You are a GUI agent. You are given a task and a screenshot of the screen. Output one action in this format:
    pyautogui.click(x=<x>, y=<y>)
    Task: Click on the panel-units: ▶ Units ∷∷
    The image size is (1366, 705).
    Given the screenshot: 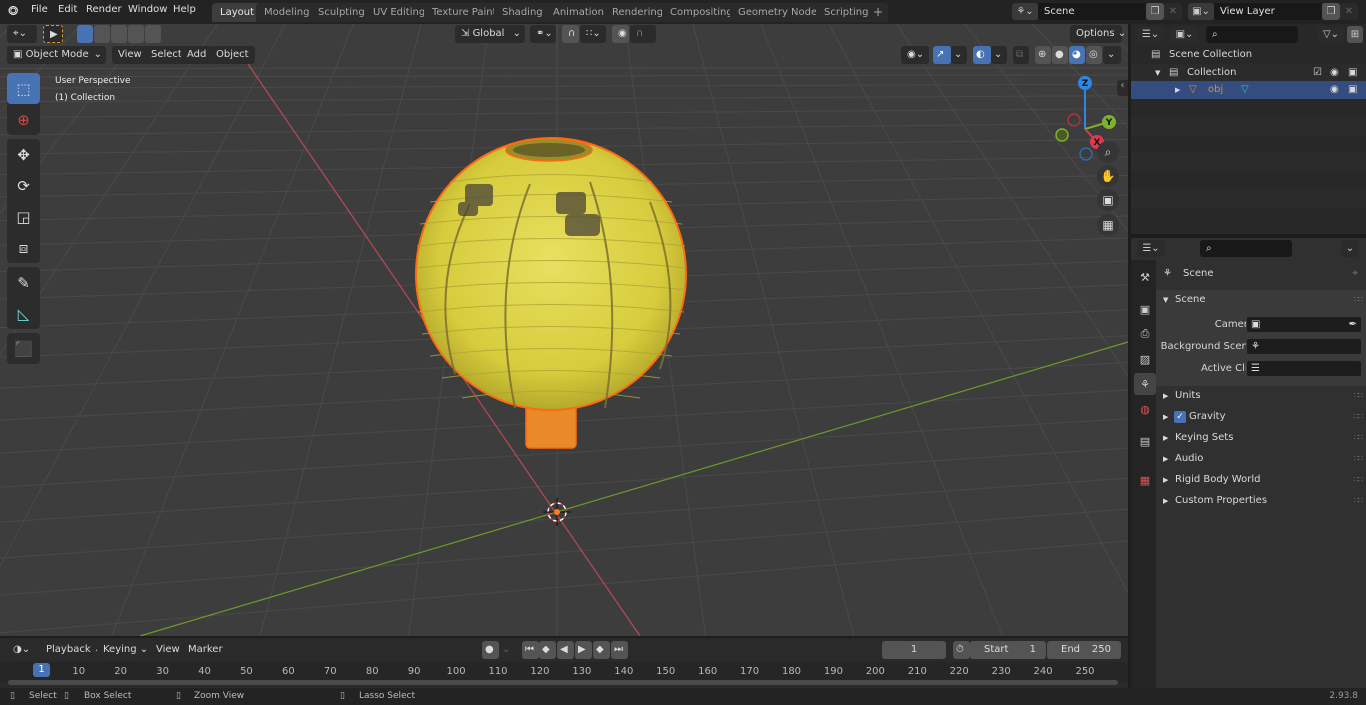 What is the action you would take?
    pyautogui.click(x=1261, y=396)
    